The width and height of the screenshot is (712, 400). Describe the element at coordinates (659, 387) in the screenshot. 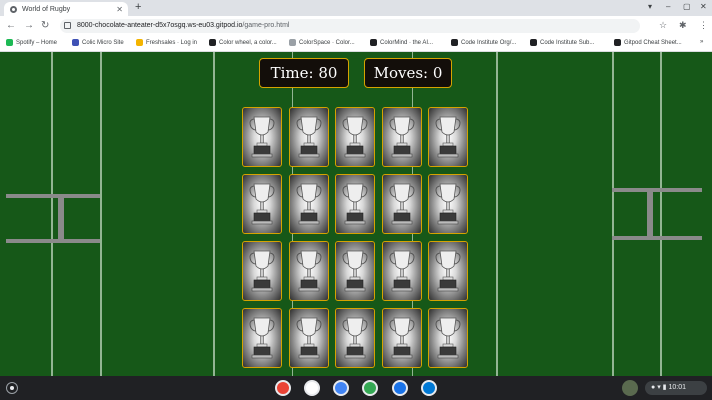

I see `wifi-icon: ▾` at that location.